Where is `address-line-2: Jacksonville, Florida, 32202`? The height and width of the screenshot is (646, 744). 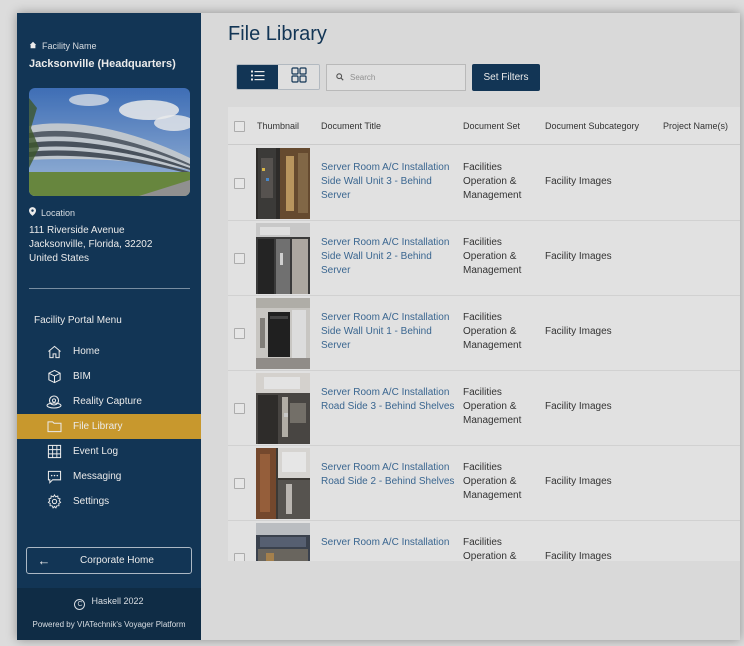 address-line-2: Jacksonville, Florida, 32202 is located at coordinates (91, 244).